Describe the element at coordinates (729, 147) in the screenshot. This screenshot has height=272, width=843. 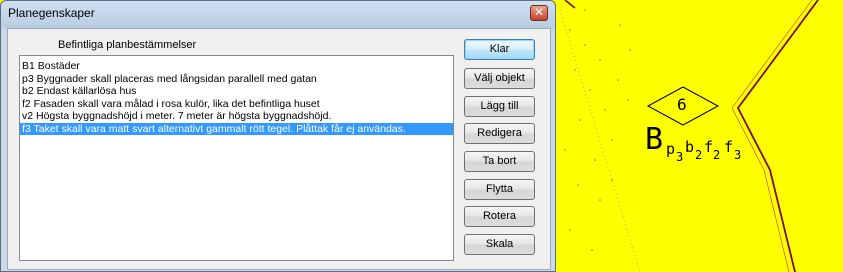
I see `plan-label-code-f2: f` at that location.